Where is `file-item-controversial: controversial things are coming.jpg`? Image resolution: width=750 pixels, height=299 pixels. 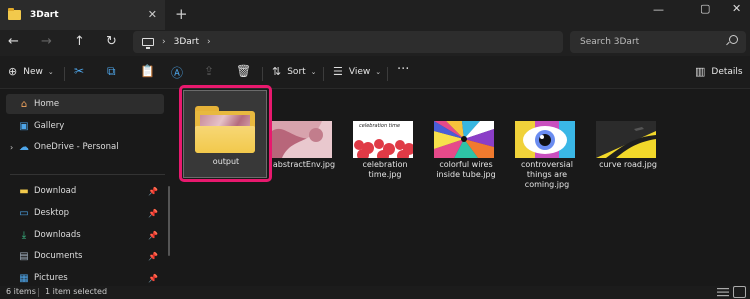
file-item-controversial: controversial things are coming.jpg is located at coordinates (547, 140).